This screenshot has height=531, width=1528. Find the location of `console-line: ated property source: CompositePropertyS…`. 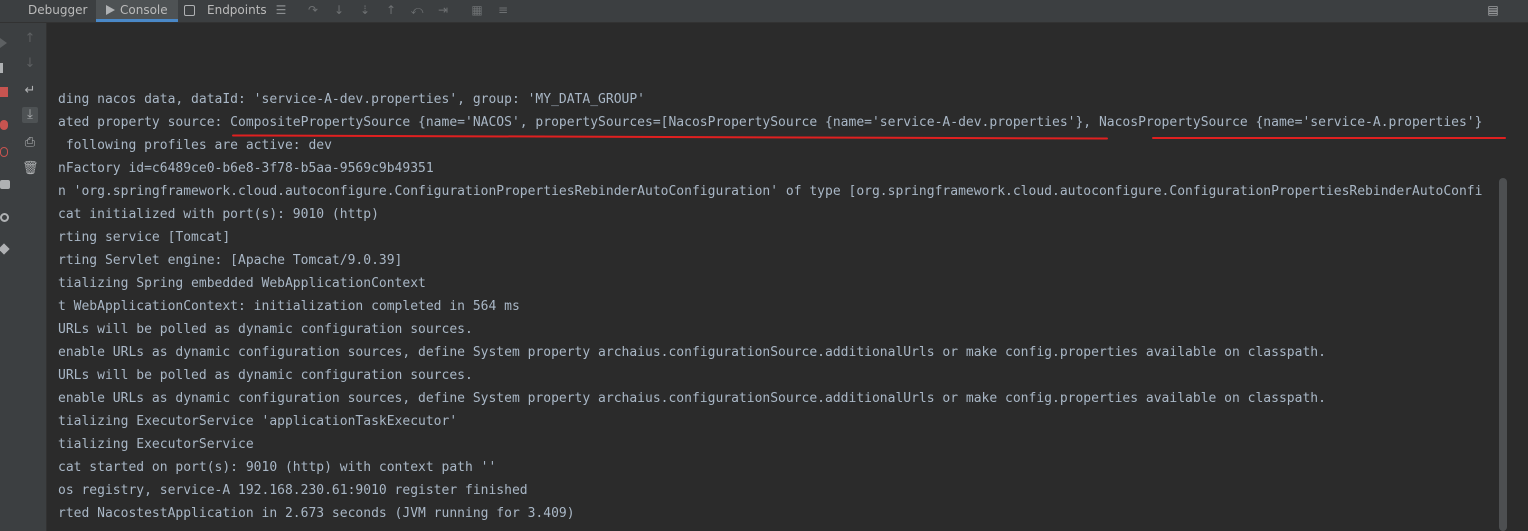

console-line: ated property source: CompositePropertyS… is located at coordinates (770, 122).